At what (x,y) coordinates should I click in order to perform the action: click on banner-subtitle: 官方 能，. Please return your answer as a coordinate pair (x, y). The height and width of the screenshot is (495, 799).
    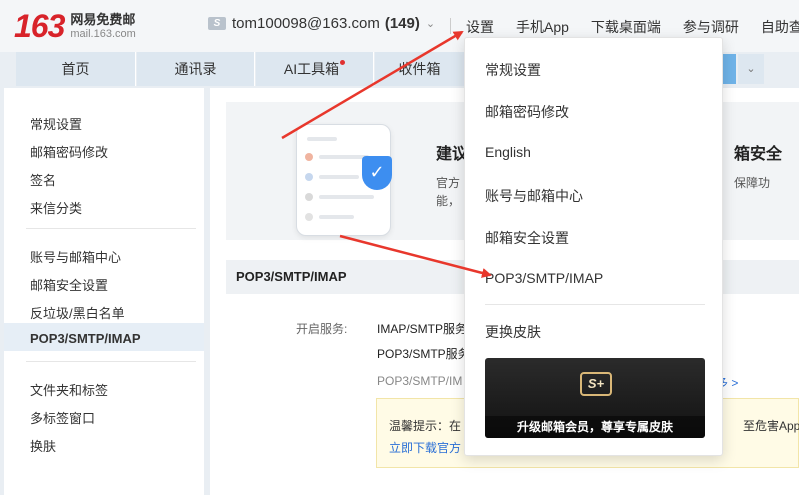
    Looking at the image, I should click on (448, 192).